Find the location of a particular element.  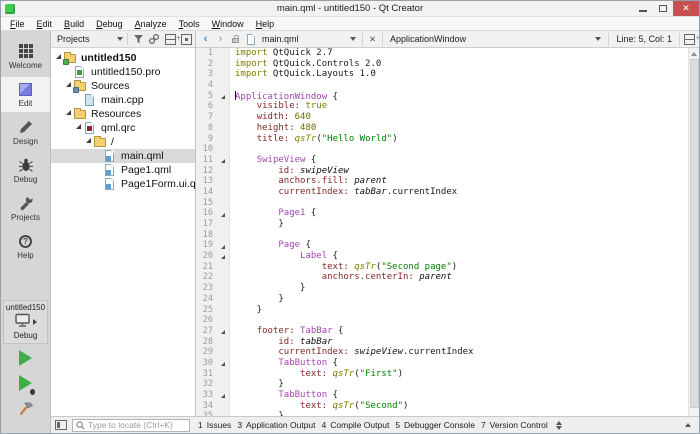

code-line-17: 17 } is located at coordinates (442, 224).